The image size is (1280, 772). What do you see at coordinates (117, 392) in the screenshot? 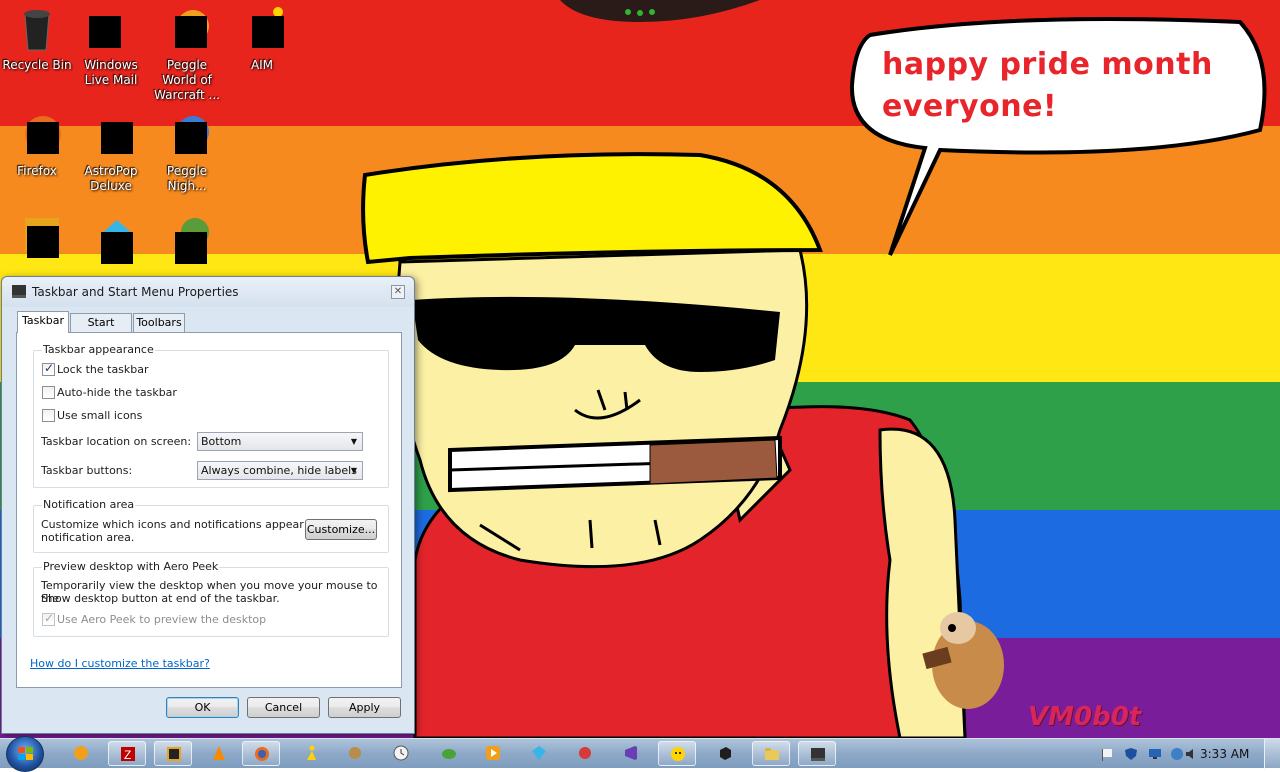
I see `autohide-taskbar-label: Auto-hide the taskbar` at bounding box center [117, 392].